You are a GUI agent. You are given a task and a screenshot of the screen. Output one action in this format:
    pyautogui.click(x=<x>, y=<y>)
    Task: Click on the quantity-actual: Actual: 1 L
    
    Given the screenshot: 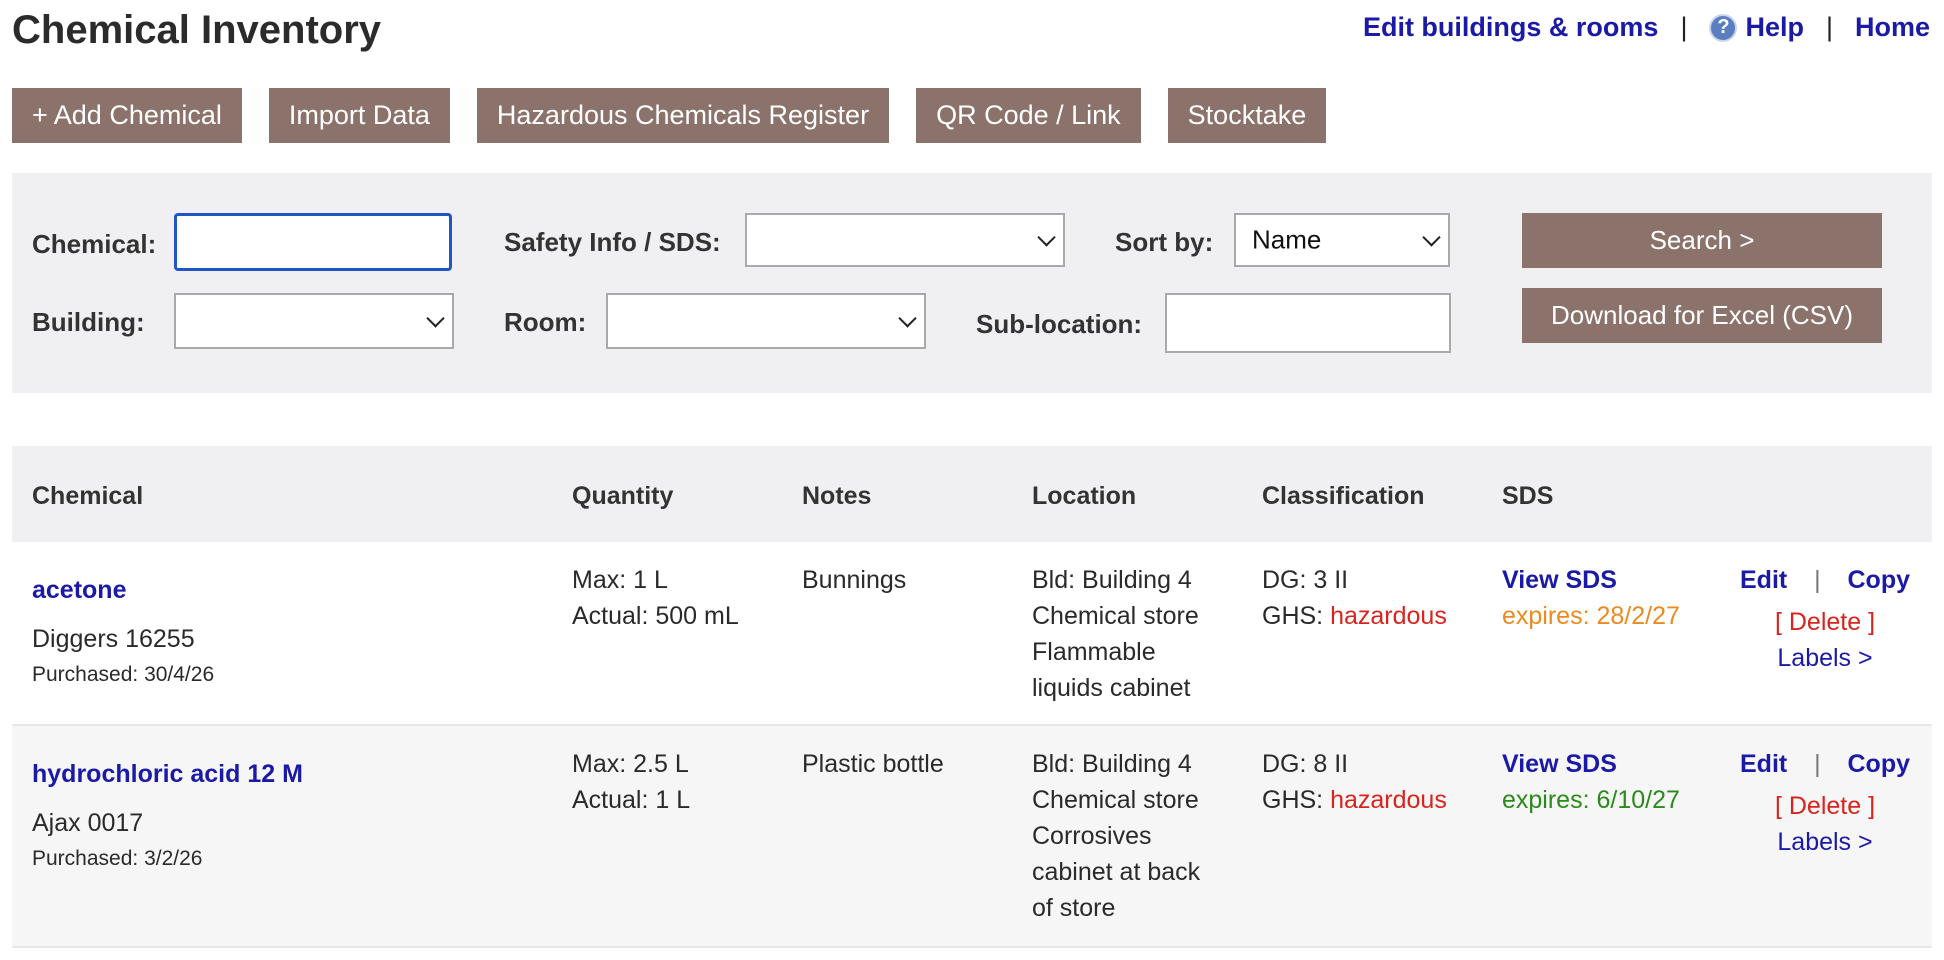 What is the action you would take?
    pyautogui.click(x=631, y=800)
    